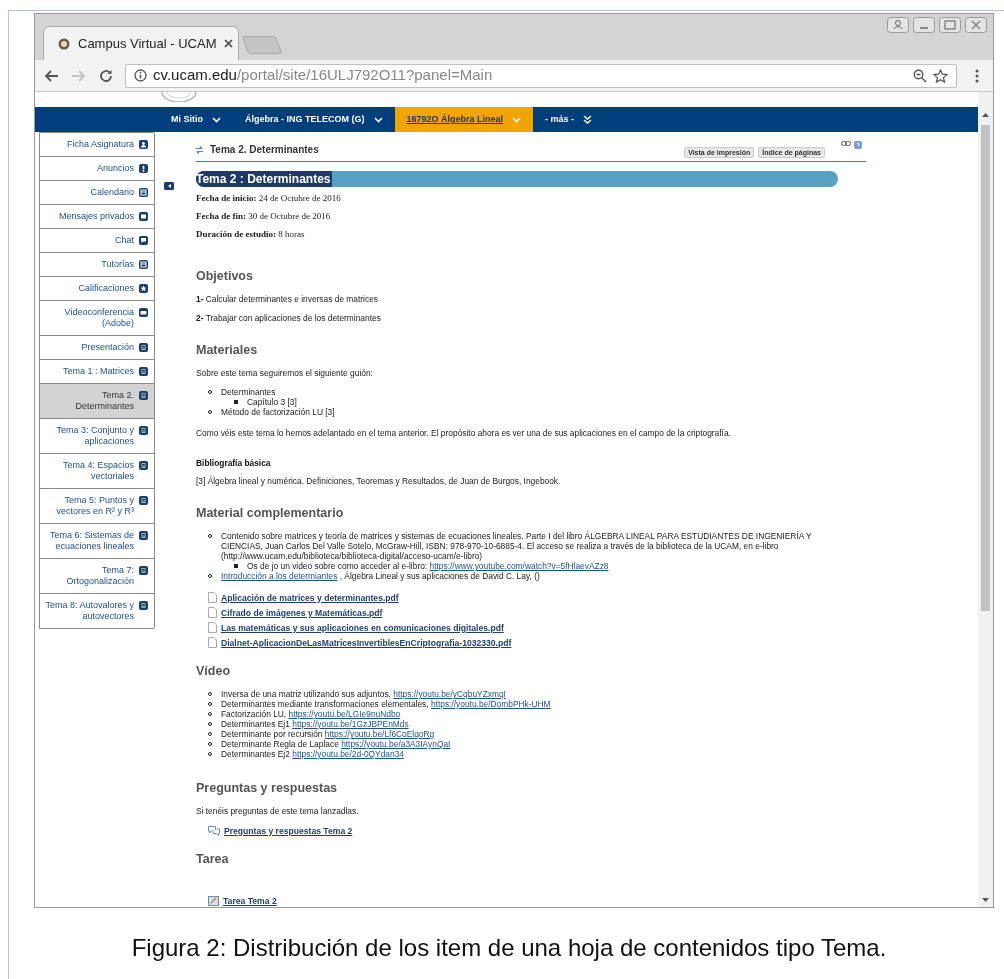  What do you see at coordinates (143, 216) in the screenshot?
I see `mail-icon` at bounding box center [143, 216].